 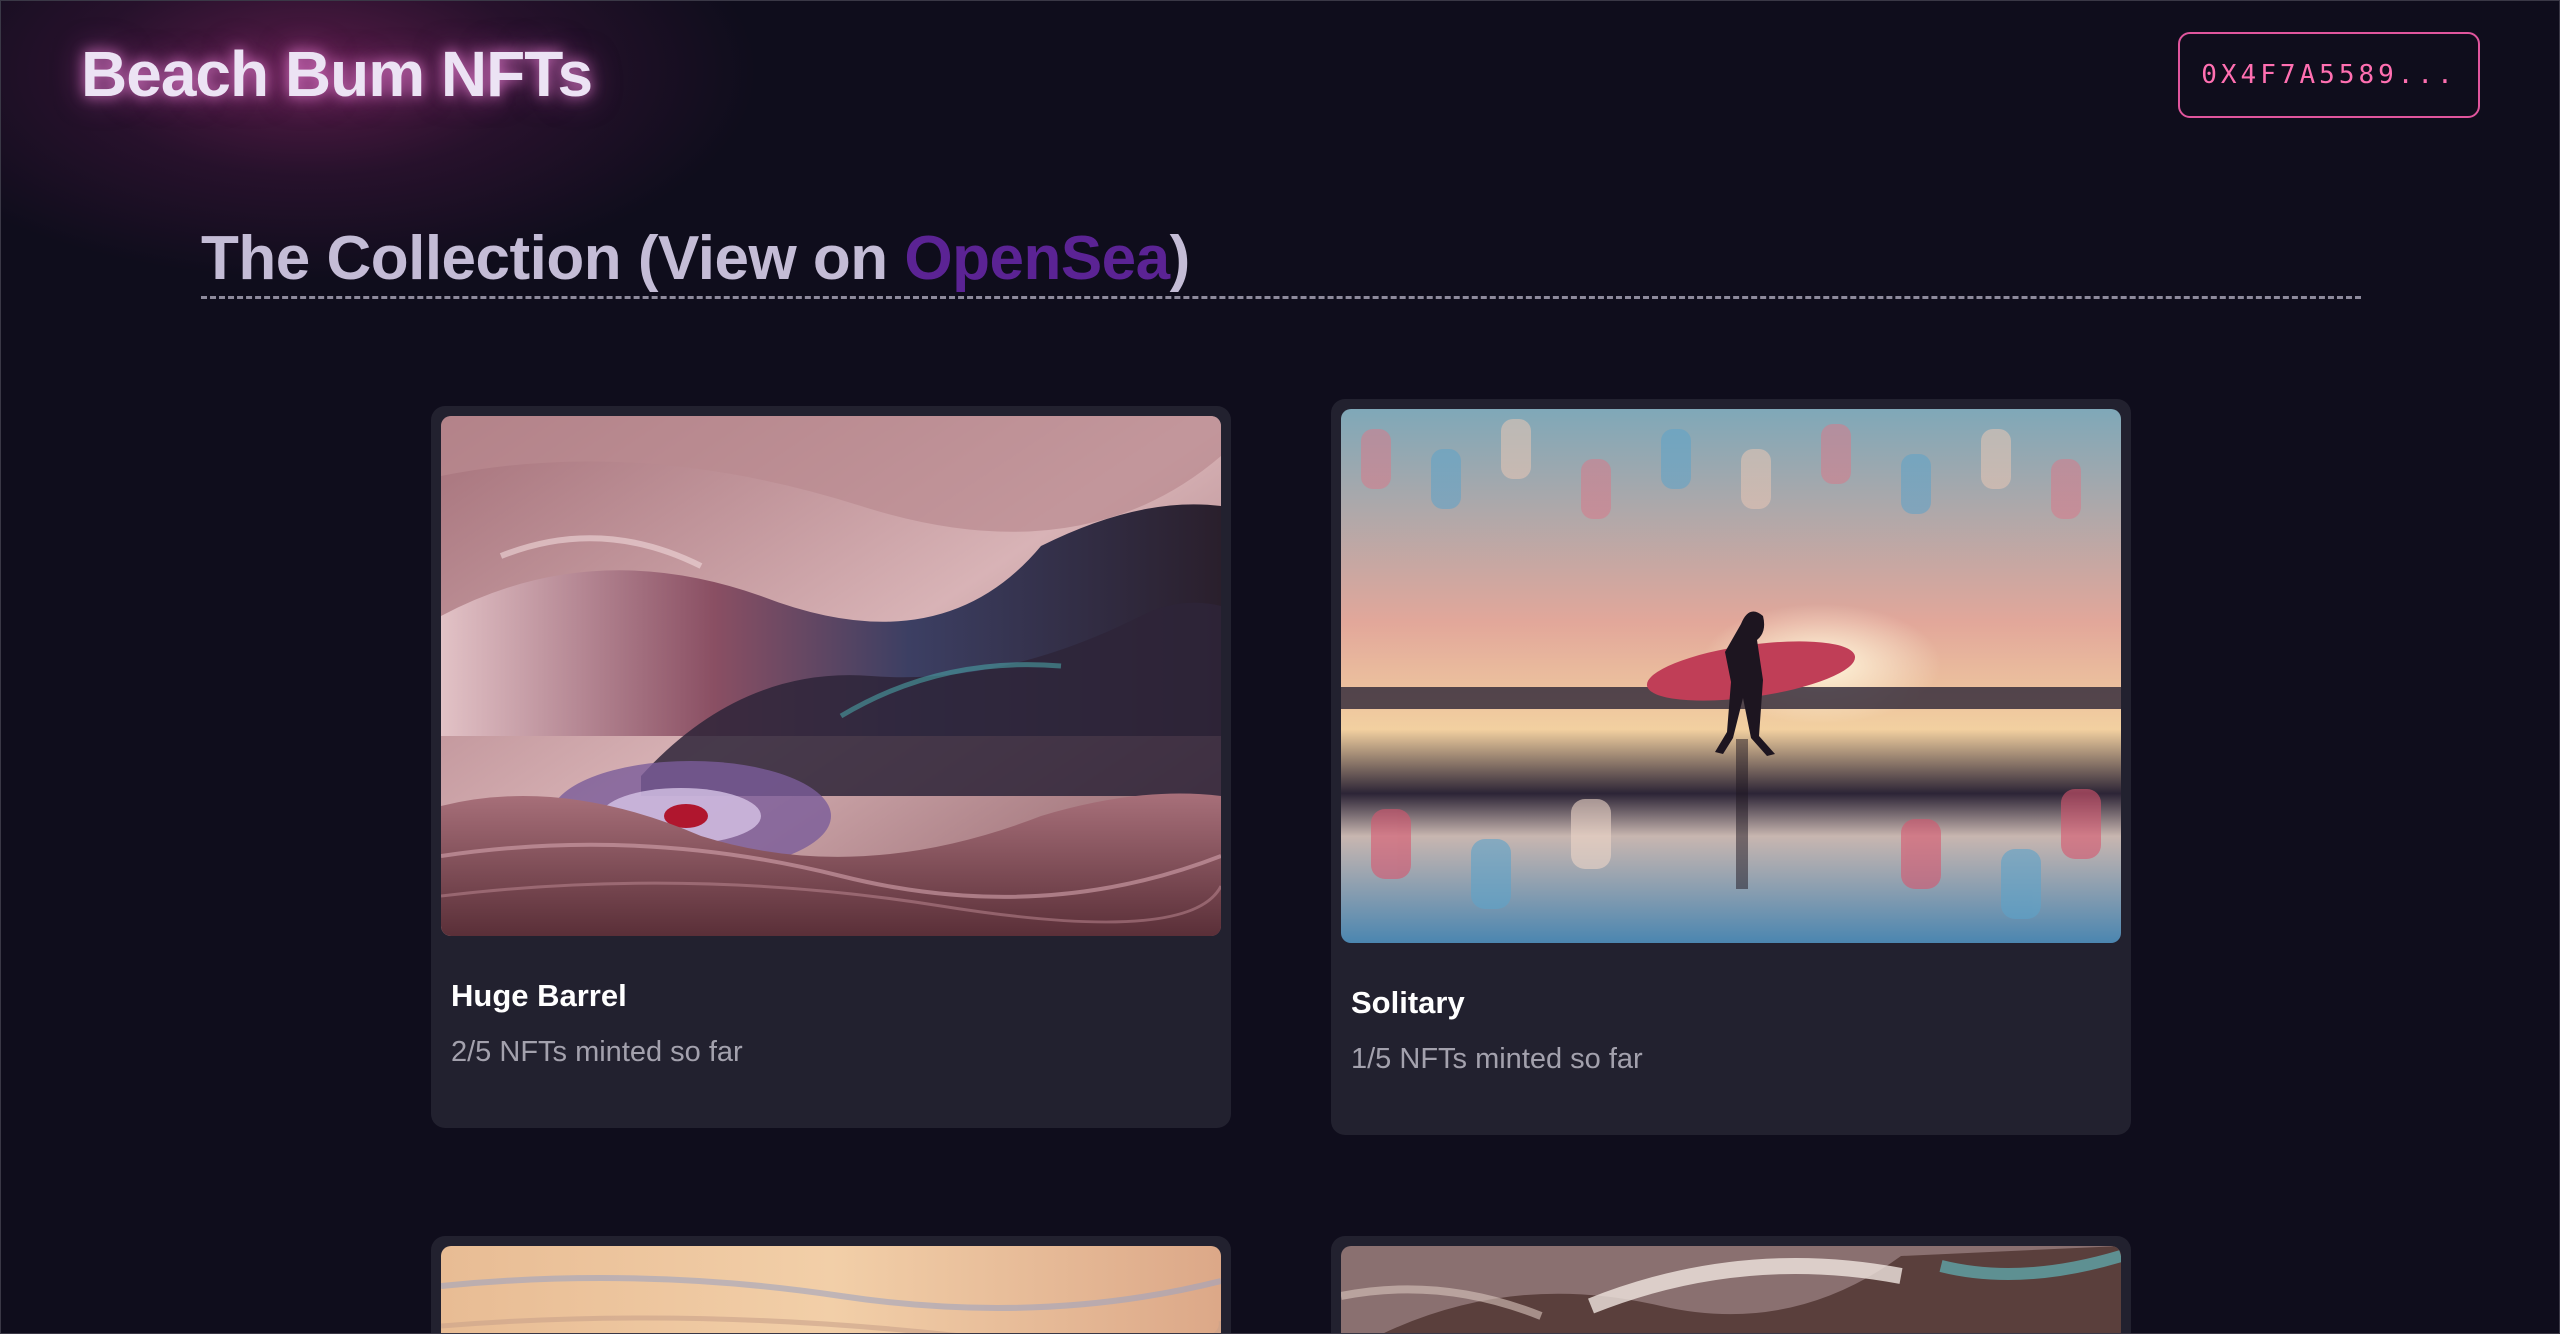 I want to click on collection-title: The Collection (View on OpenSea), so click(x=695, y=258).